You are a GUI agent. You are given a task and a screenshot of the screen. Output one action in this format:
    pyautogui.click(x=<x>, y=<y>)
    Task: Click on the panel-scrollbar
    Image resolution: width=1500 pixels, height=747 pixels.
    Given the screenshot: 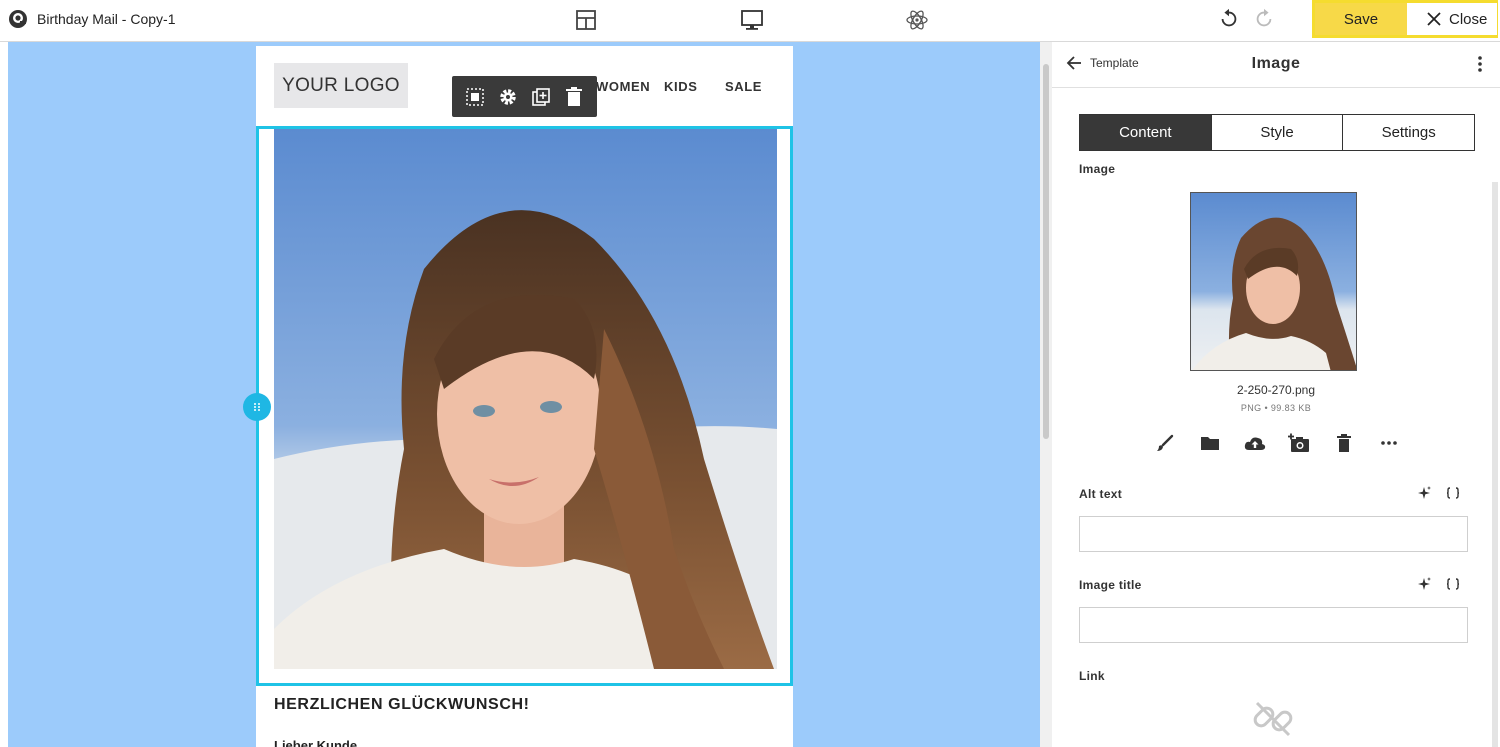 What is the action you would take?
    pyautogui.click(x=1495, y=464)
    